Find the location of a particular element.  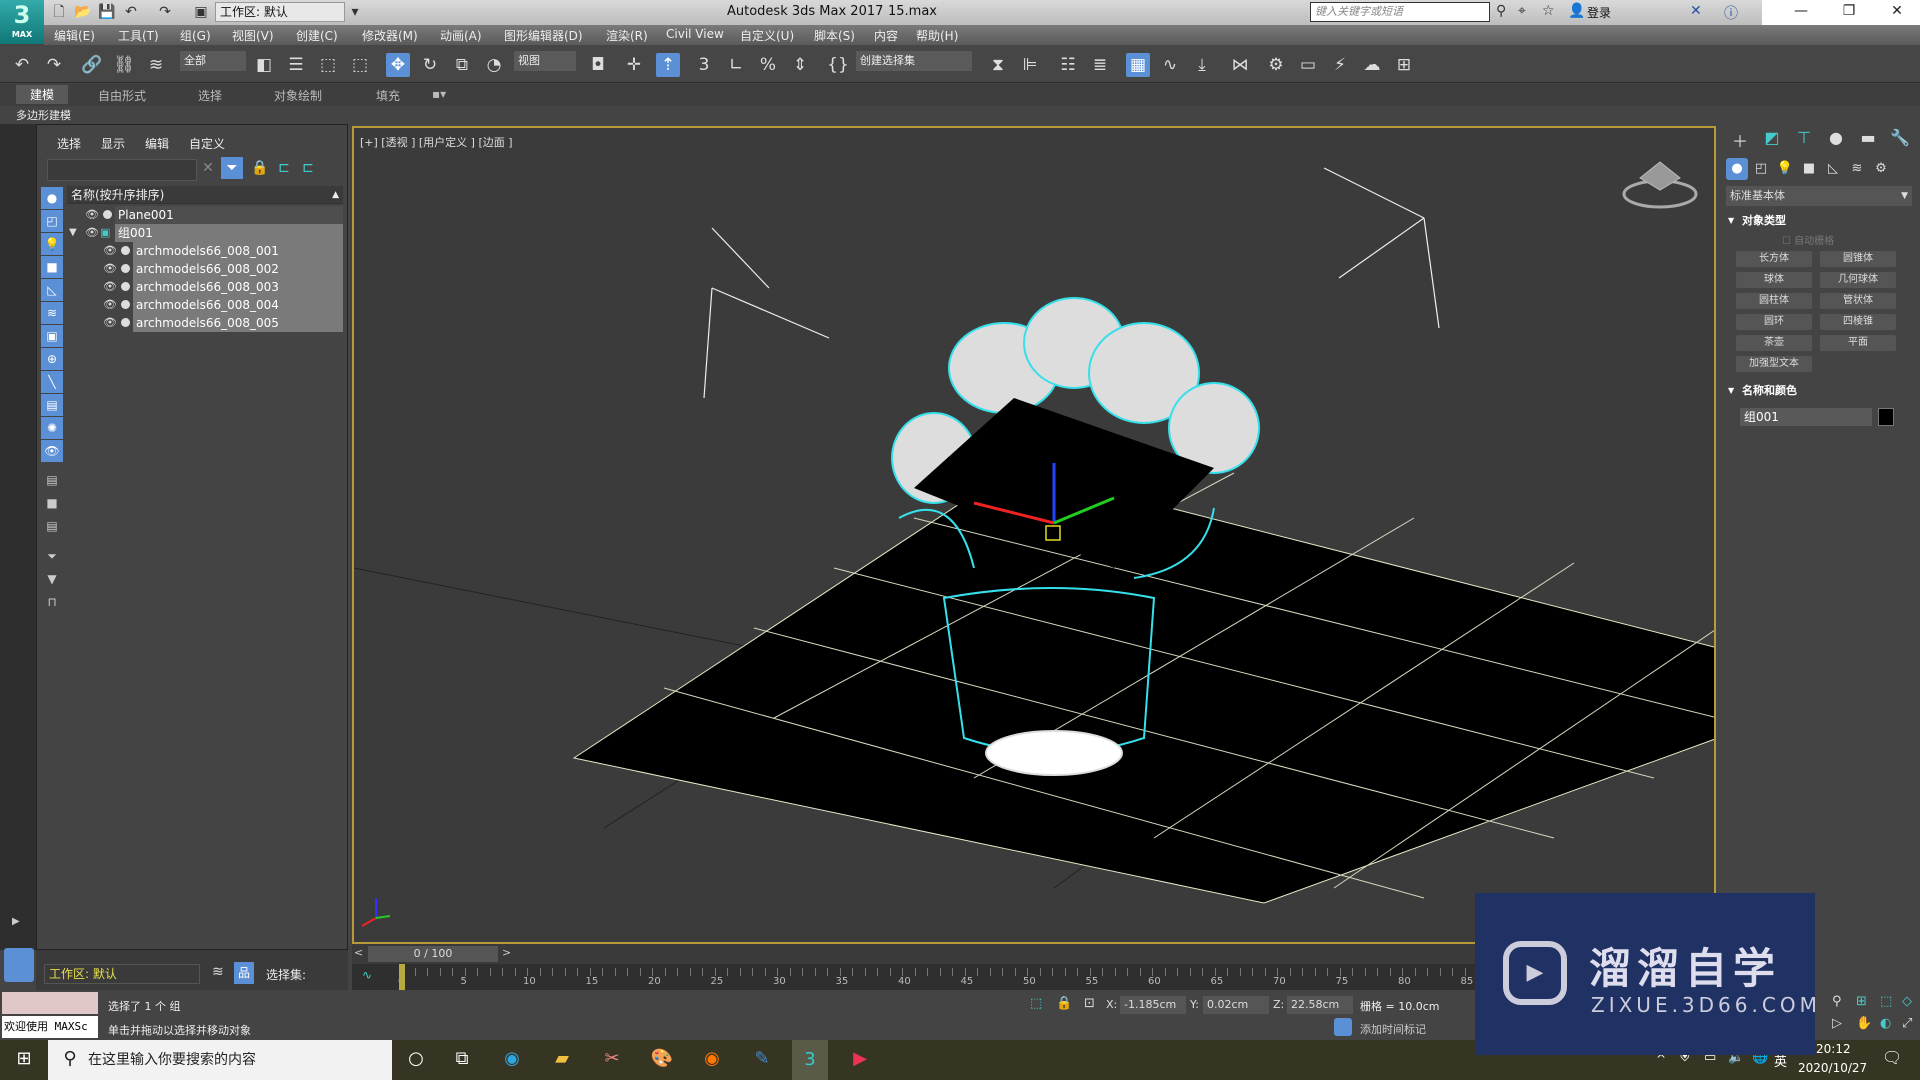

align-icon: ⊫ is located at coordinates (1030, 65).